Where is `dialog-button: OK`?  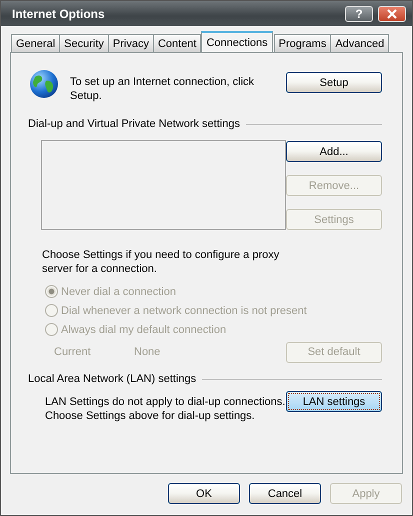
dialog-button: OK is located at coordinates (204, 493).